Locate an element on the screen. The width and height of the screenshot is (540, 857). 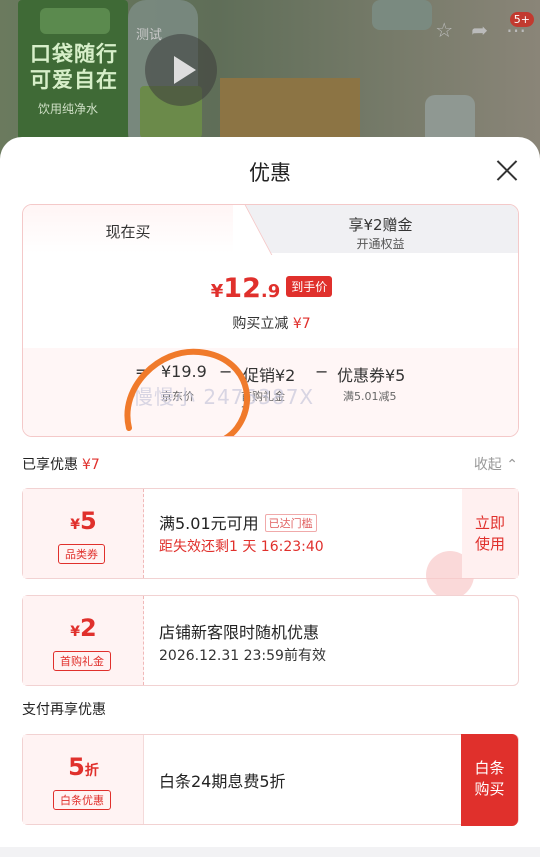
cart-badge: 5+ is located at coordinates (521, 19).